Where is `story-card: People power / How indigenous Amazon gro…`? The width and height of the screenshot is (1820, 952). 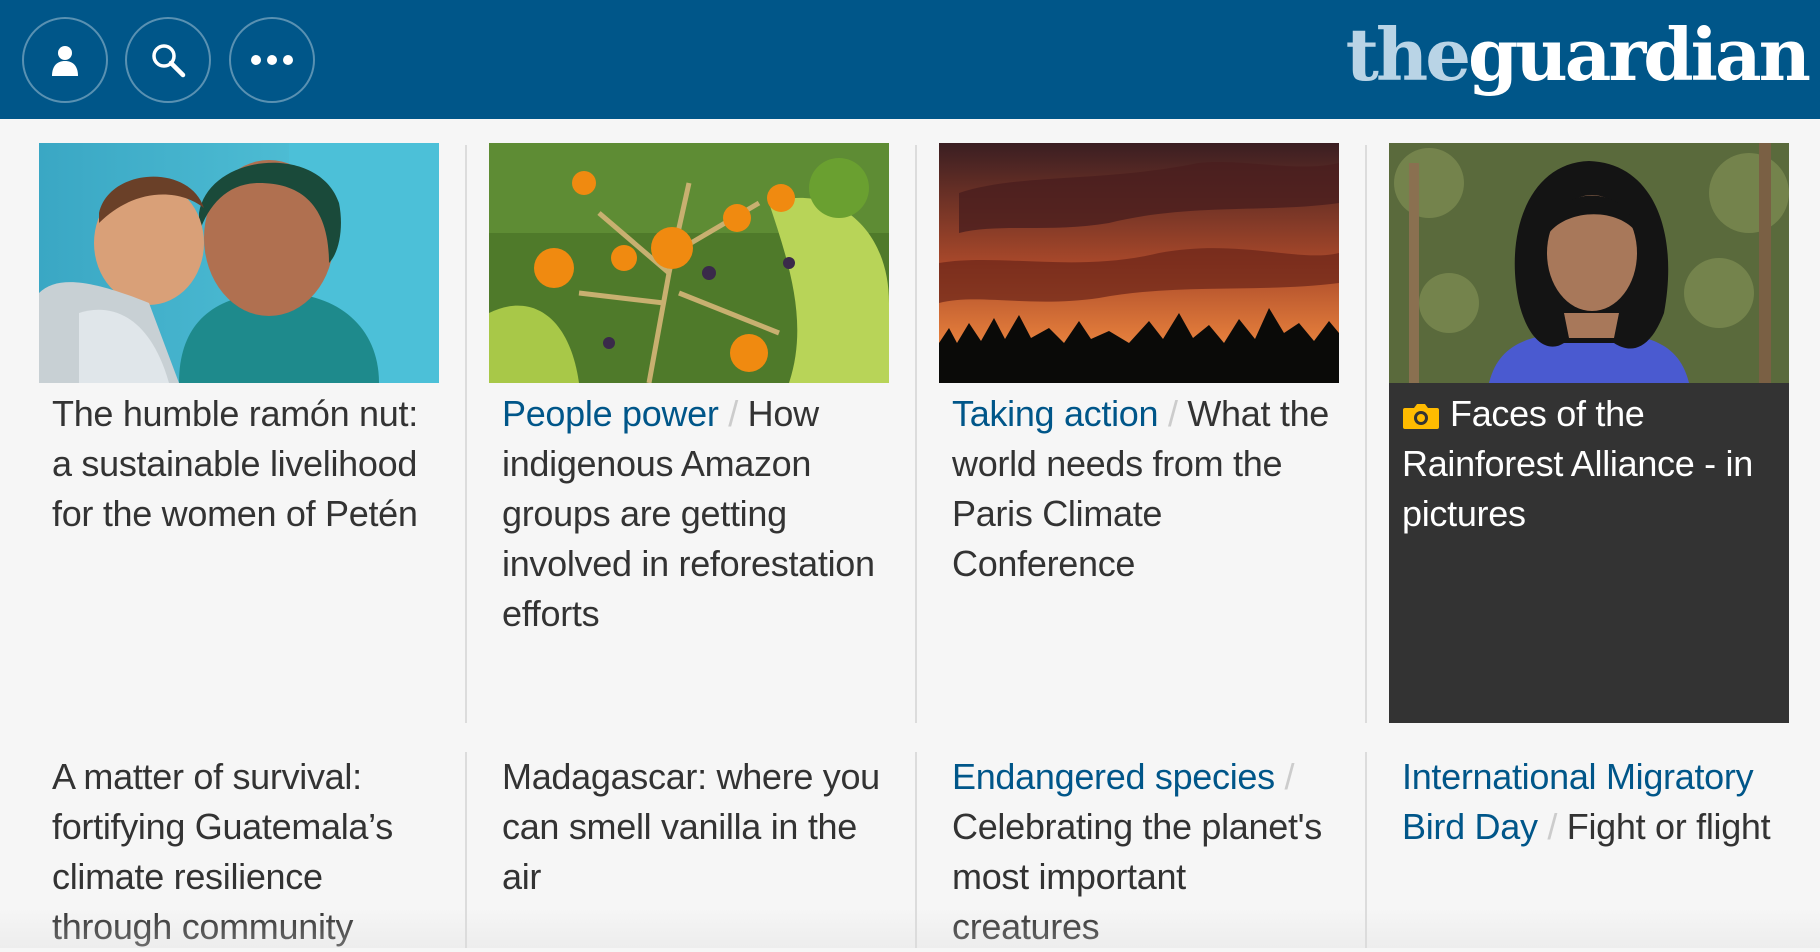
story-card: People power / How indigenous Amazon gro… is located at coordinates (689, 433).